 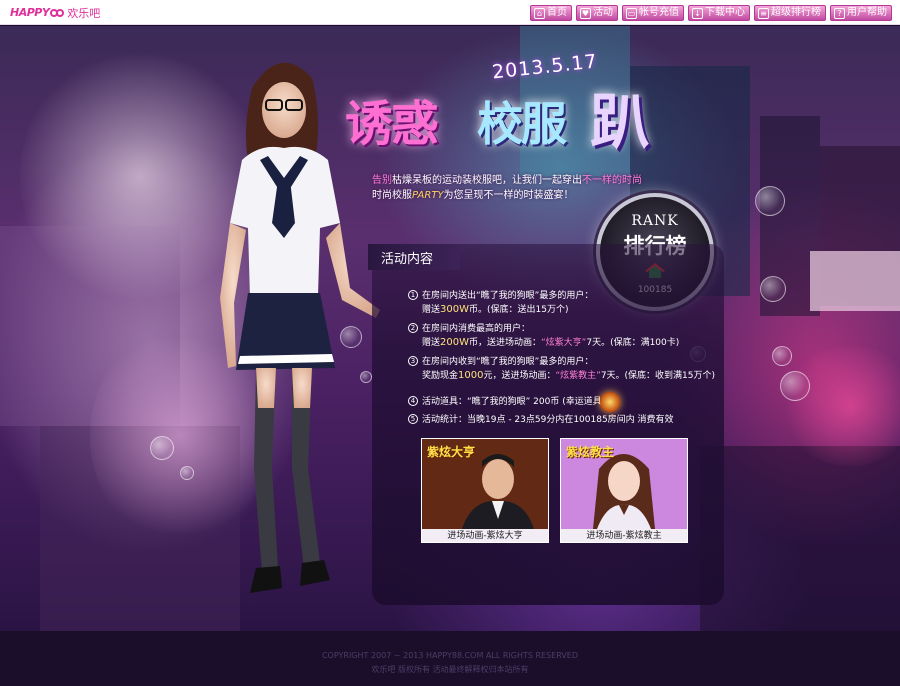 What do you see at coordinates (522, 124) in the screenshot?
I see `title-part-b: 校服` at bounding box center [522, 124].